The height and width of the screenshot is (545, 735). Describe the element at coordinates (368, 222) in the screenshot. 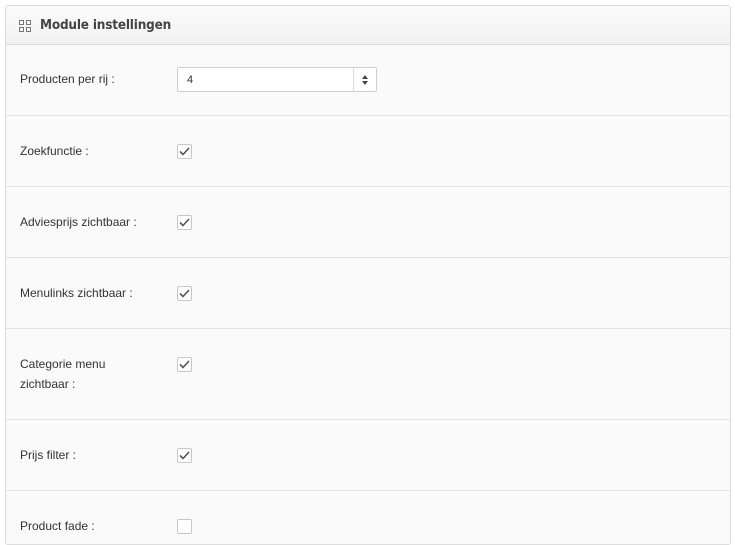

I see `setting-row-adviesprijs: Adviesprijs zichtbaar :` at that location.